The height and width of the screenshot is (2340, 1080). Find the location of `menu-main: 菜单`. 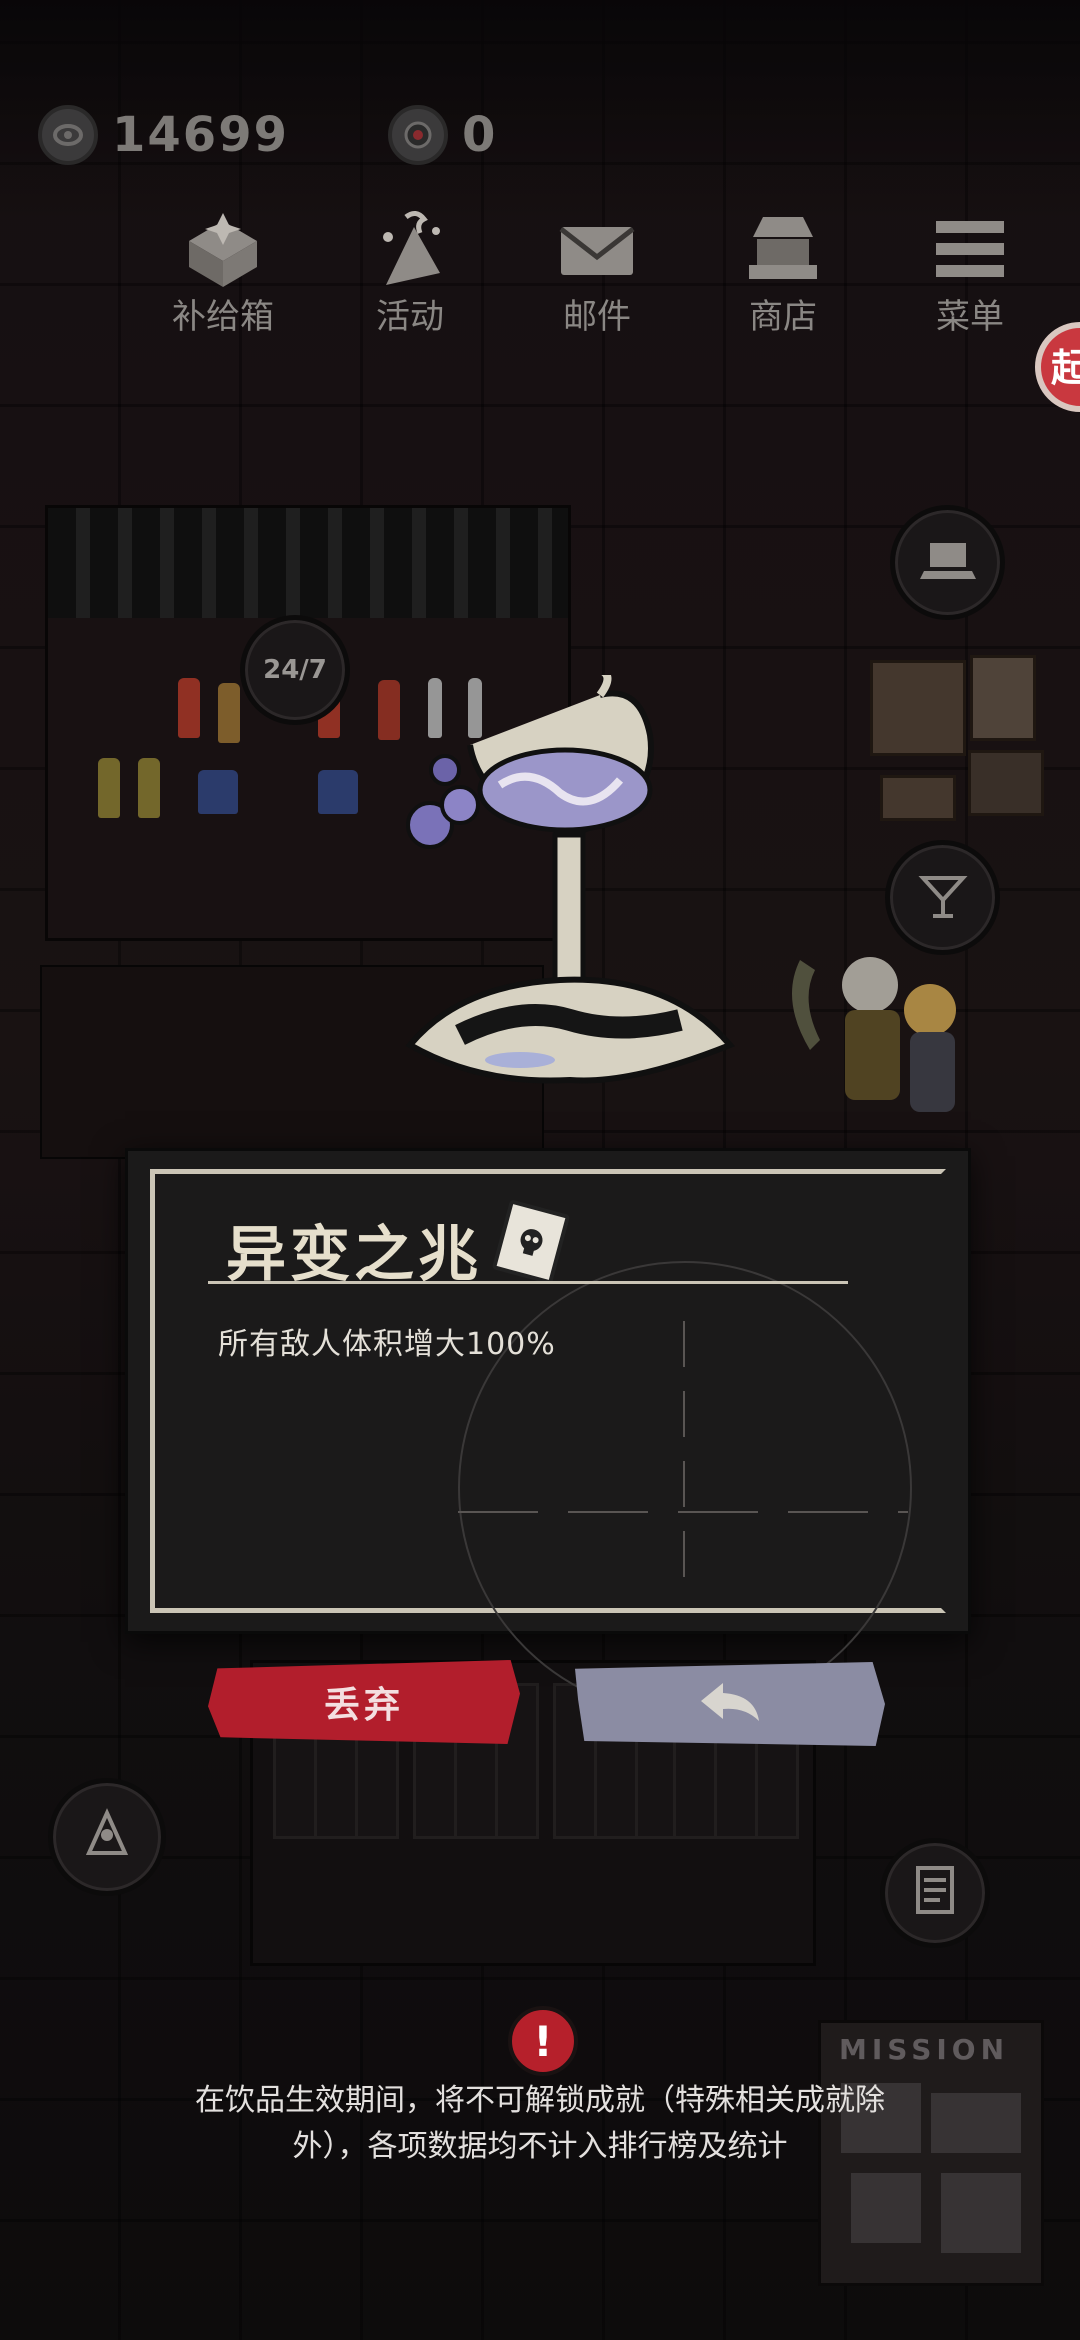

menu-main: 菜单 is located at coordinates (970, 271).